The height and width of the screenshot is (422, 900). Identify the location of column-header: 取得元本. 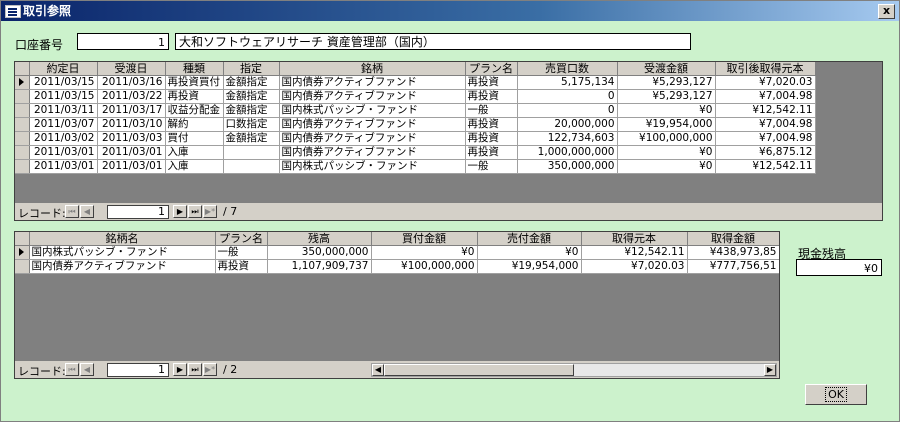
(634, 239).